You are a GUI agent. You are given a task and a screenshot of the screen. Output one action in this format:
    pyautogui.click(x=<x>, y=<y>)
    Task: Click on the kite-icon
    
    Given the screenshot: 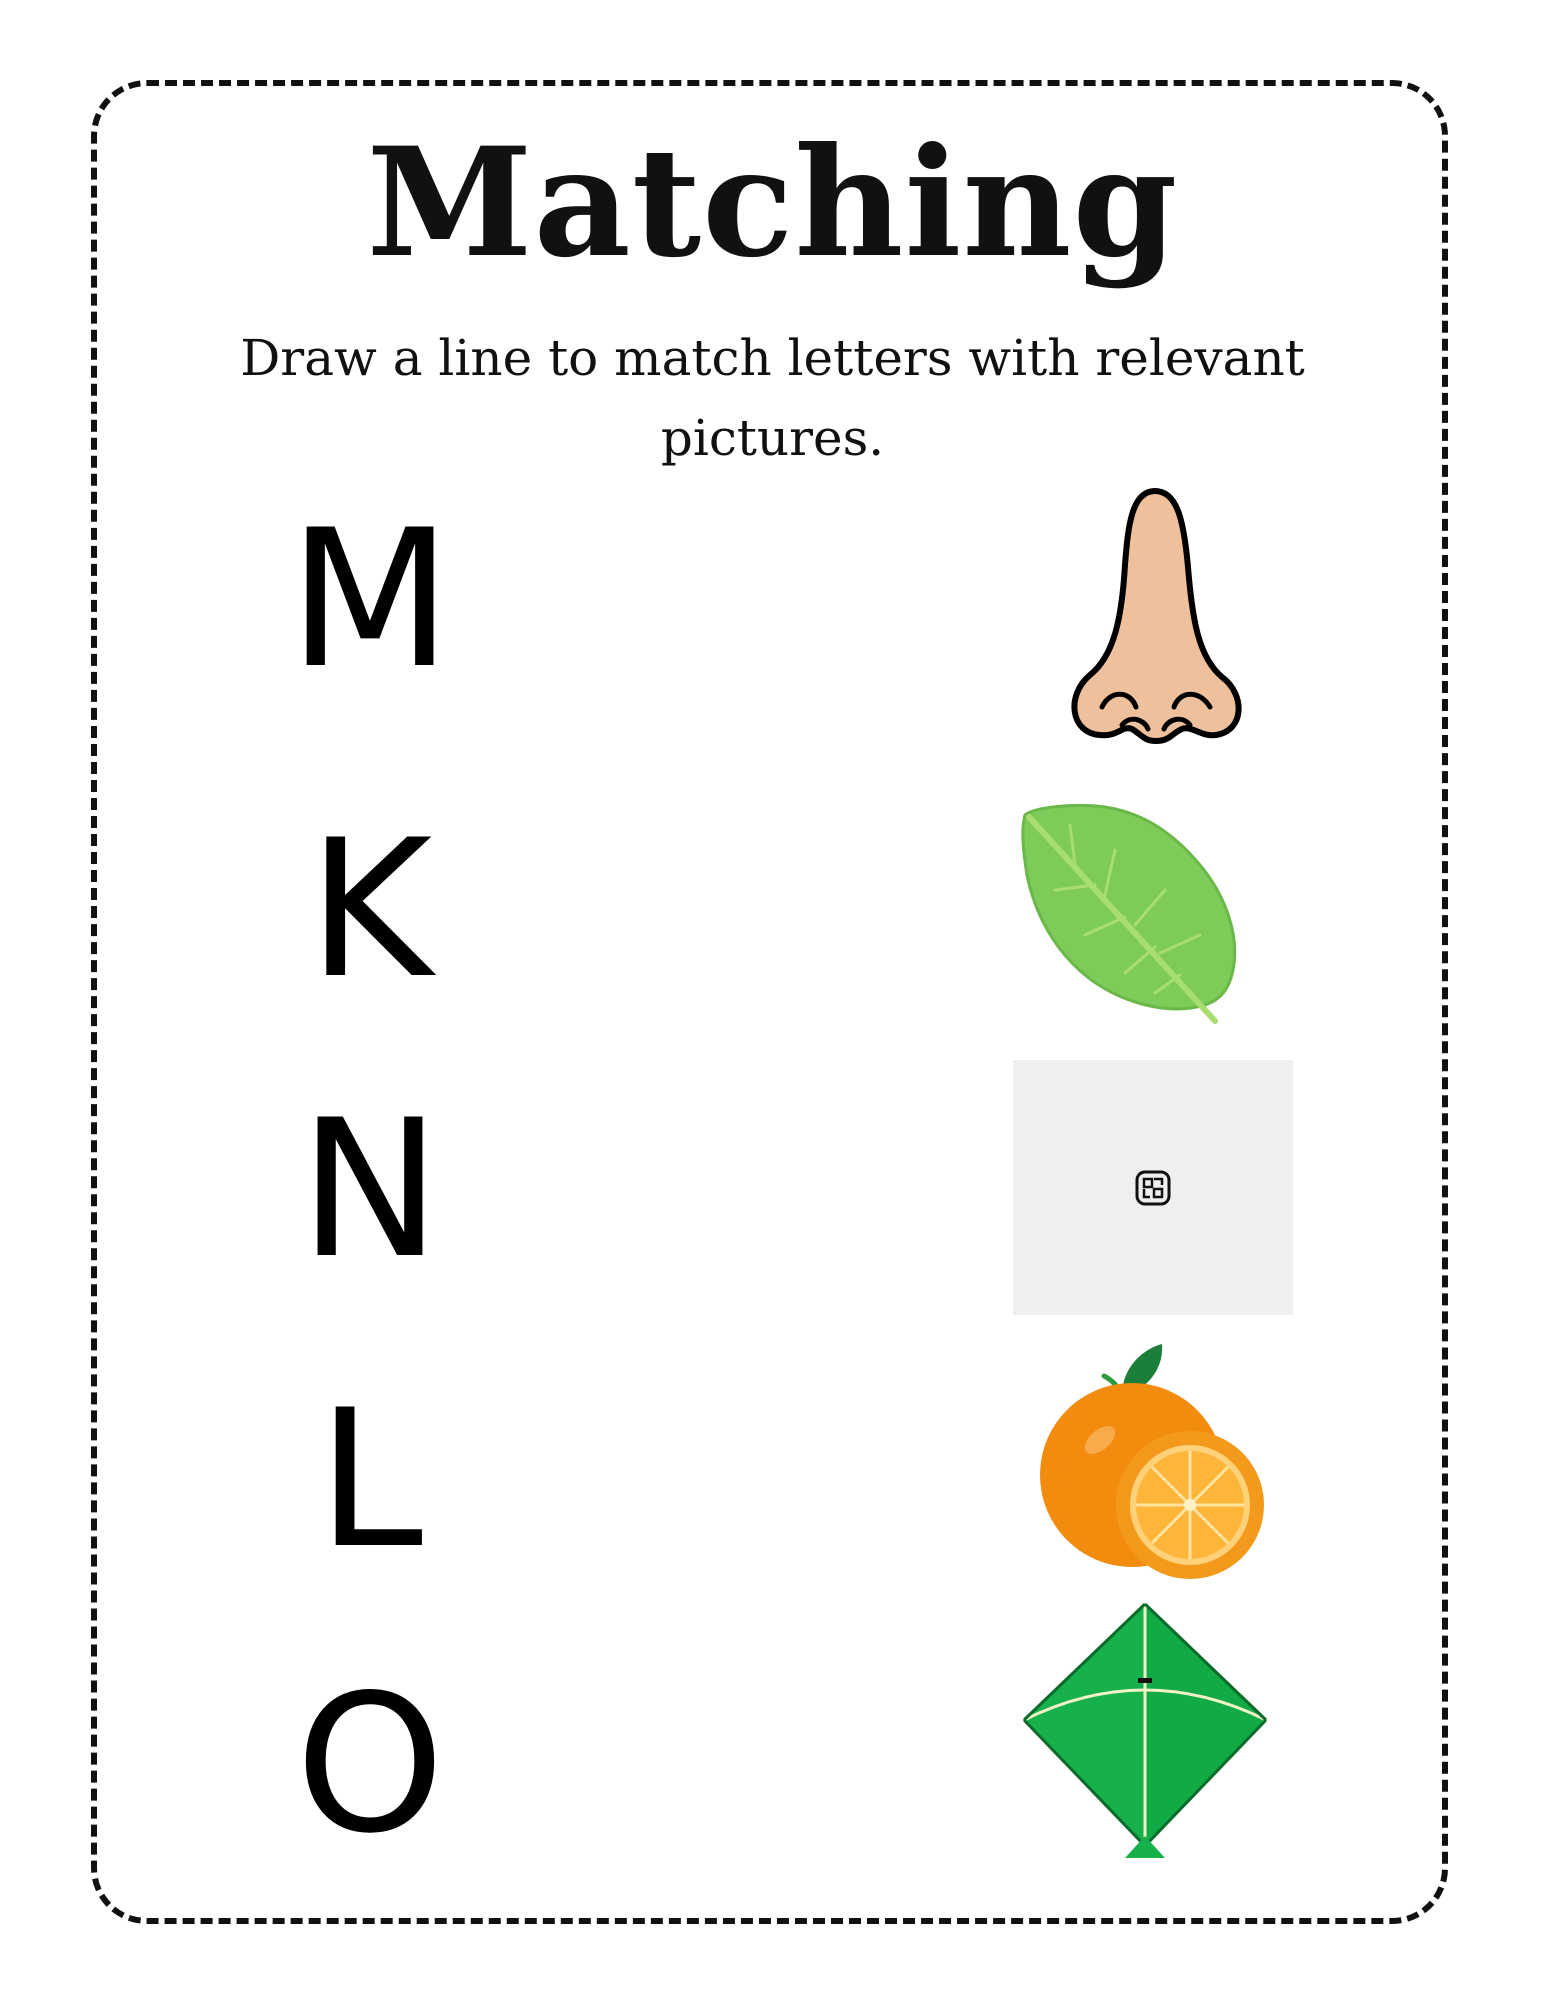 What is the action you would take?
    pyautogui.click(x=1145, y=1730)
    